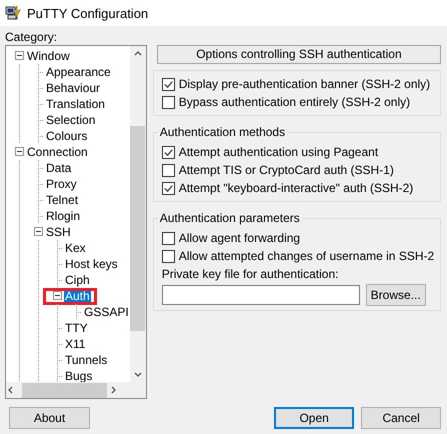 This screenshot has width=447, height=434. Describe the element at coordinates (296, 188) in the screenshot. I see `checkbox-label: Attempt "keyboard-interactive" auth (SSH-2)` at that location.